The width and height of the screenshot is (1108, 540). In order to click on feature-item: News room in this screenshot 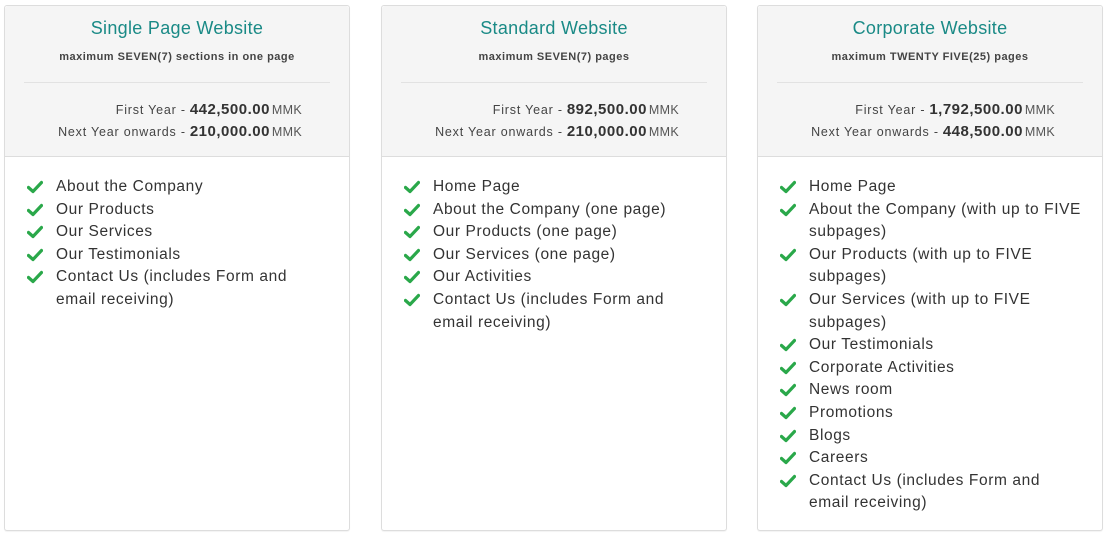, I will do `click(931, 390)`.